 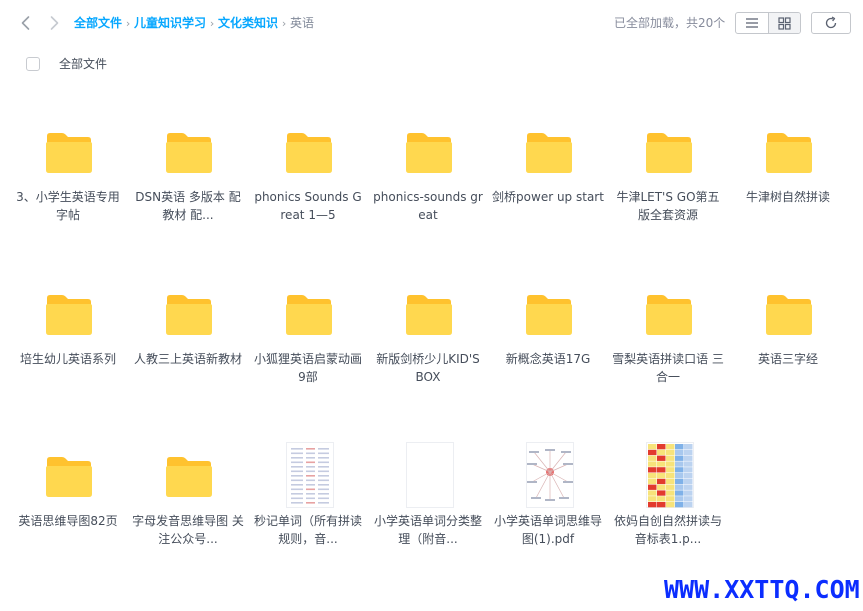 What do you see at coordinates (428, 206) in the screenshot?
I see `item-name: phonics-sounds great` at bounding box center [428, 206].